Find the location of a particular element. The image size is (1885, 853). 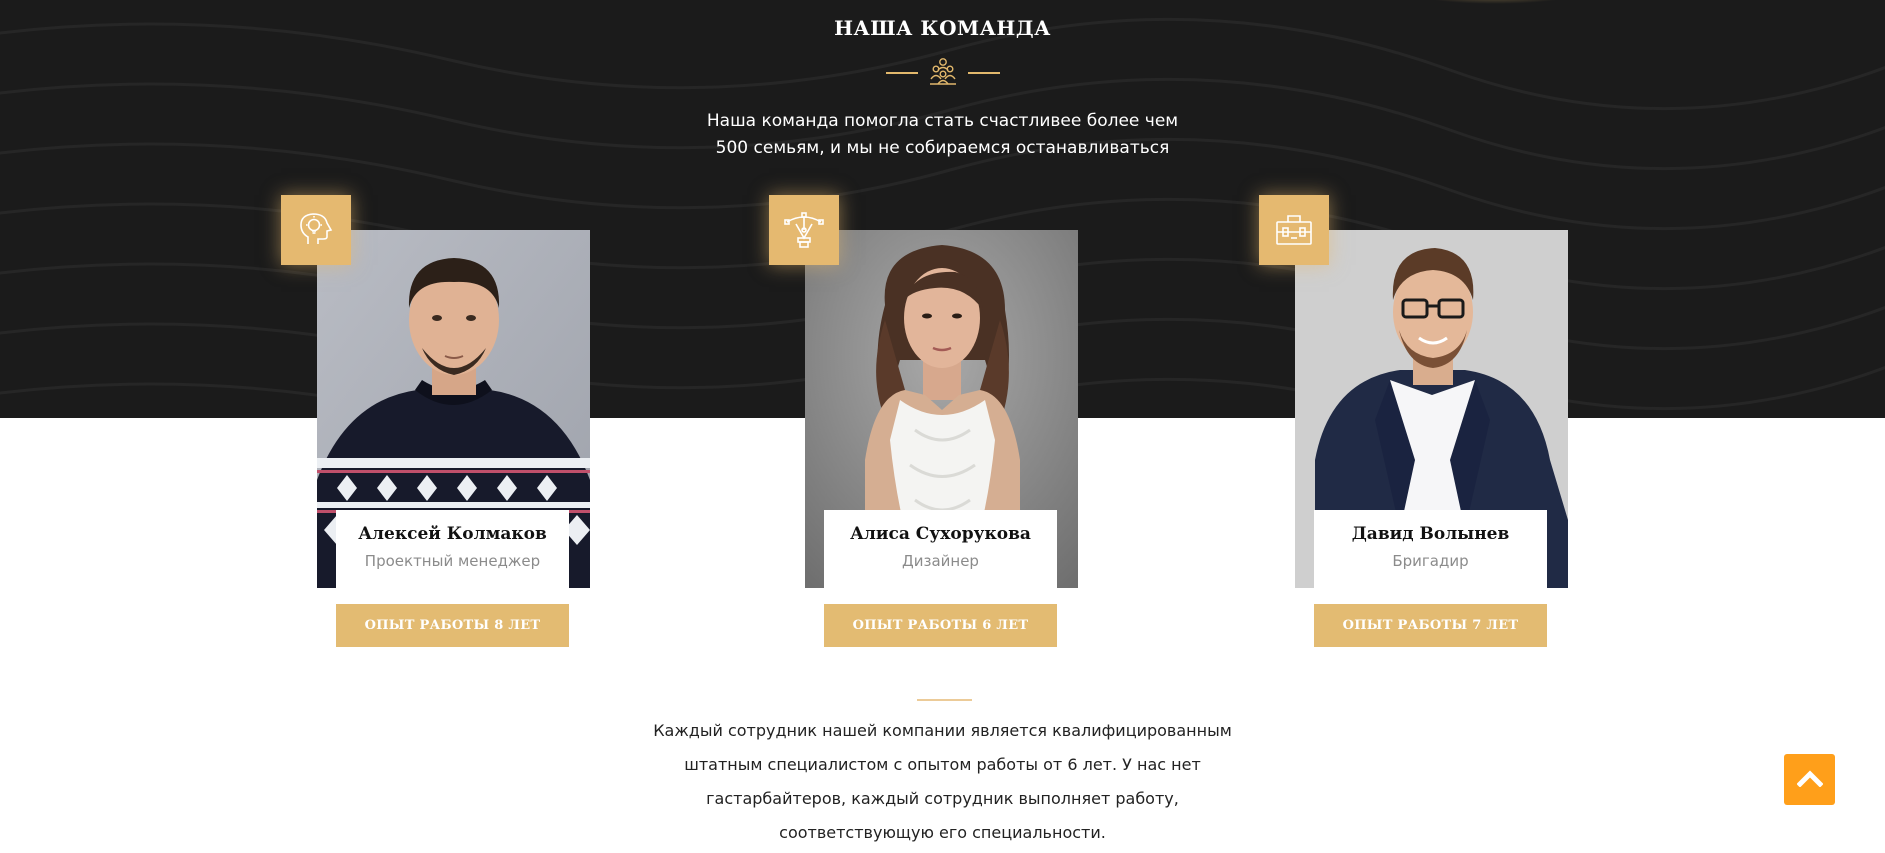

experience-button: ОПЫТ РАБОТЫ 7 ЛЕТ is located at coordinates (1430, 625).